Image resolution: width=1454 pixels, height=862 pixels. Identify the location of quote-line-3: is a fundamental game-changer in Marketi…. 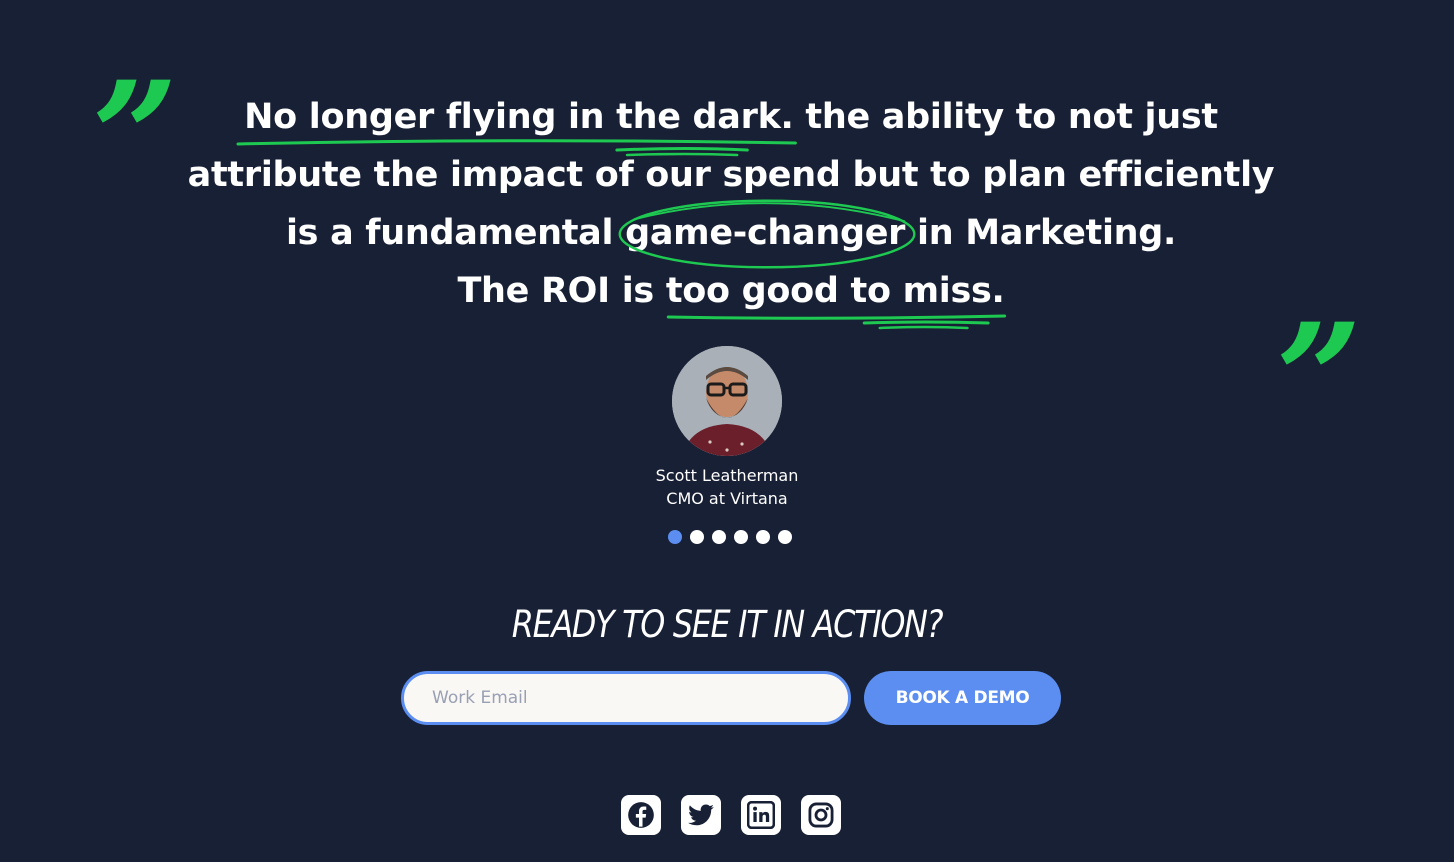
(731, 234).